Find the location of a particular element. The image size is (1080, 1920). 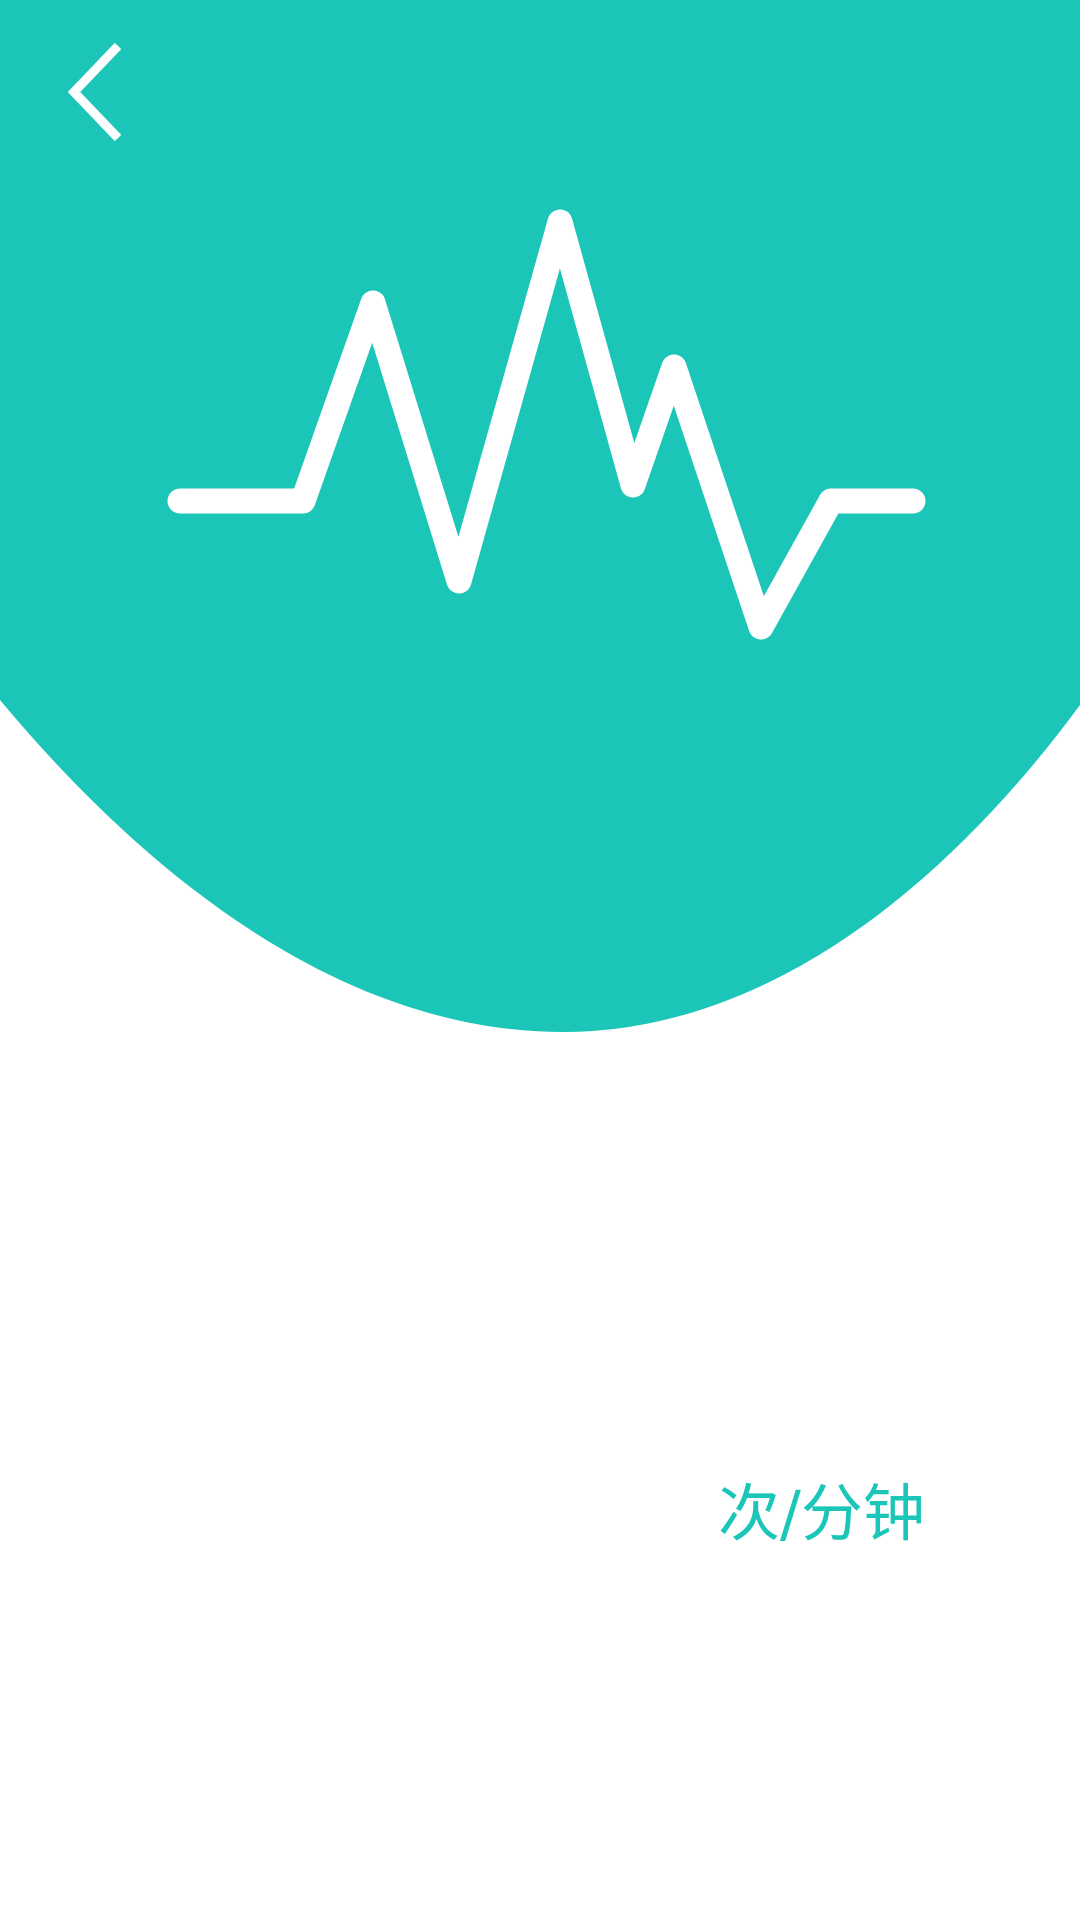

chevron-left-icon is located at coordinates (94, 92).